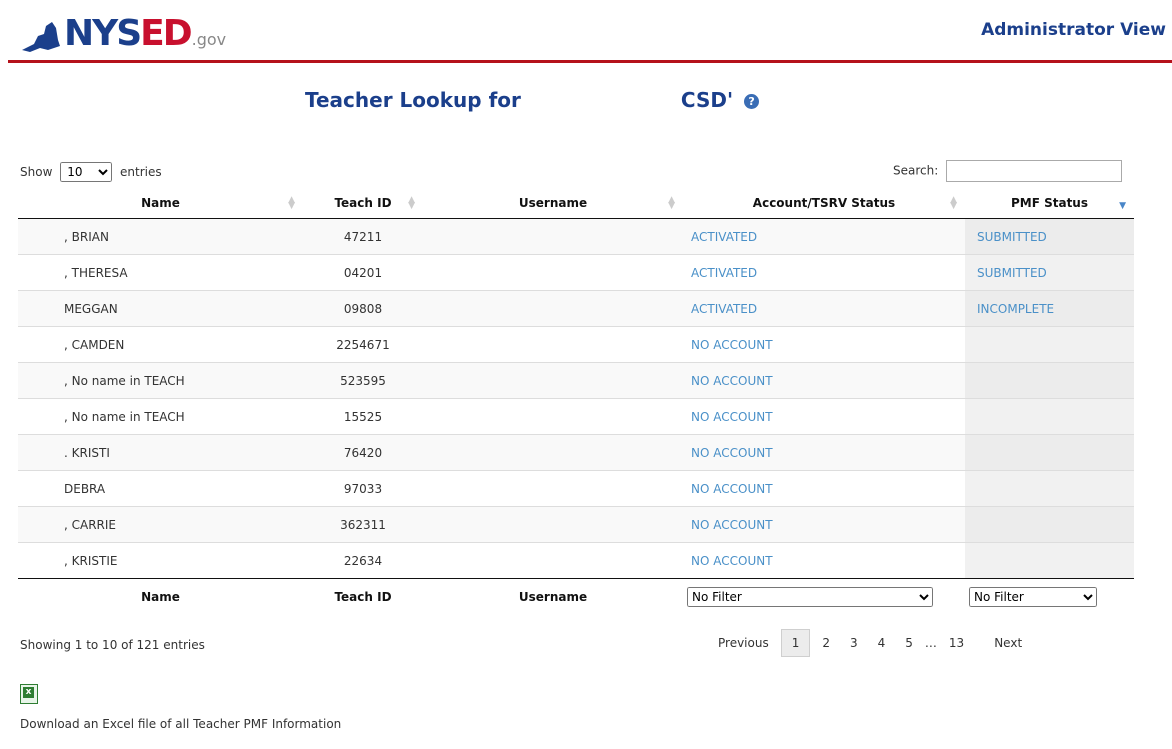  Describe the element at coordinates (363, 344) in the screenshot. I see `teach-id: 2254671` at that location.